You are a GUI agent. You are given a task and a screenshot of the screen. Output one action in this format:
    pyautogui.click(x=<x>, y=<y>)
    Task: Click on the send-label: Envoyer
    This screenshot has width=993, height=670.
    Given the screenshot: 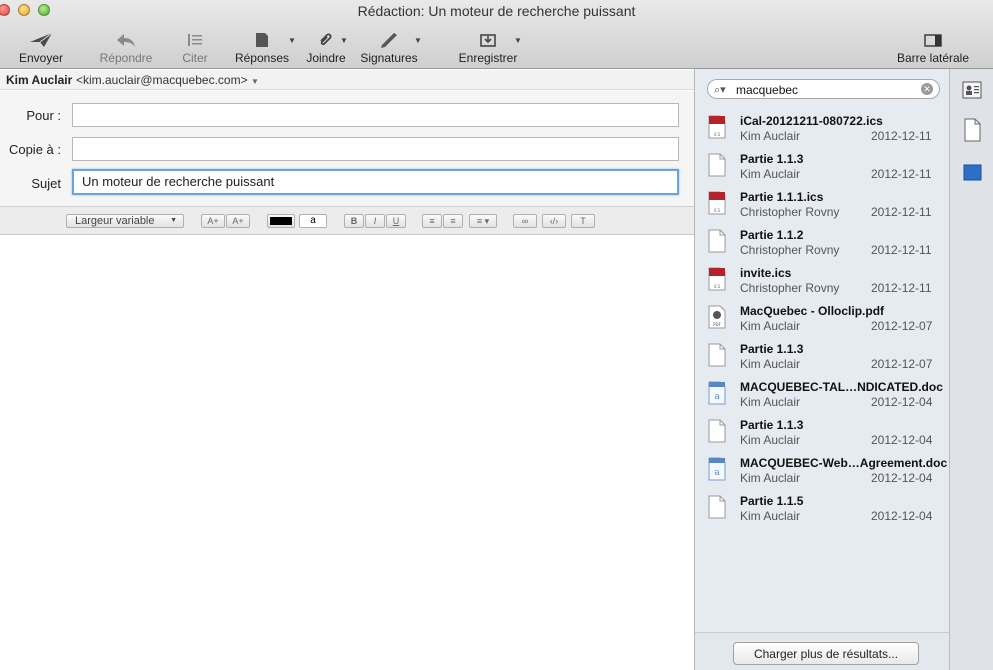 What is the action you would take?
    pyautogui.click(x=41, y=58)
    